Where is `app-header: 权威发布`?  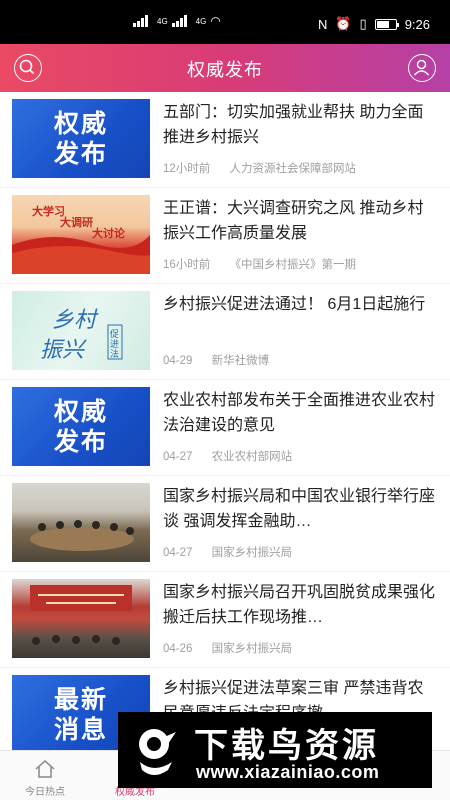 app-header: 权威发布 is located at coordinates (225, 68).